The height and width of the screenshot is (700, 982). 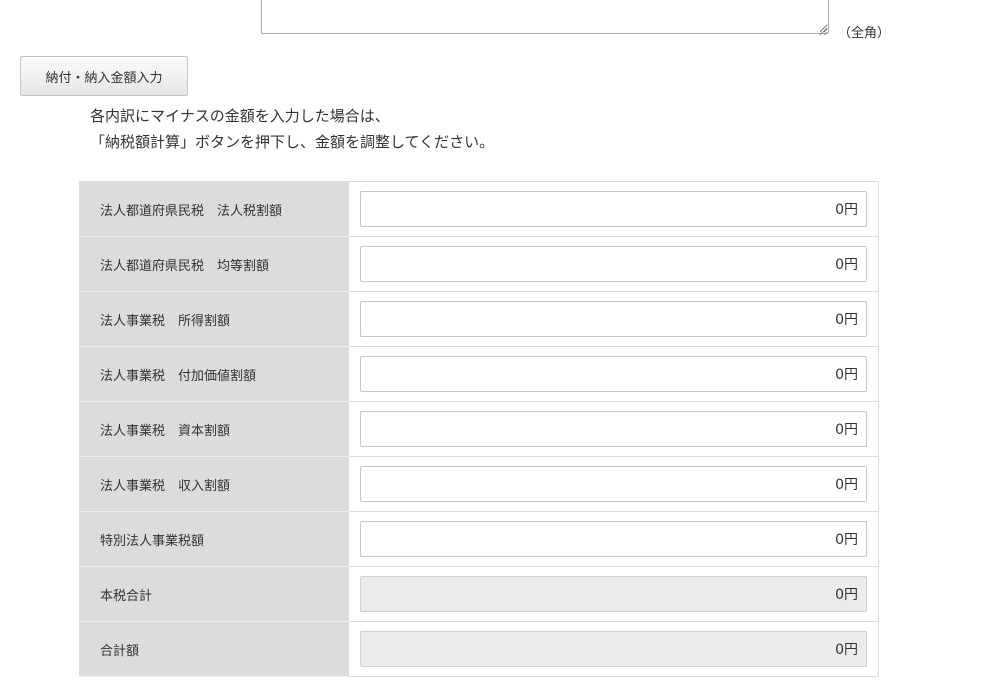 What do you see at coordinates (545, 17) in the screenshot?
I see `memo-textarea` at bounding box center [545, 17].